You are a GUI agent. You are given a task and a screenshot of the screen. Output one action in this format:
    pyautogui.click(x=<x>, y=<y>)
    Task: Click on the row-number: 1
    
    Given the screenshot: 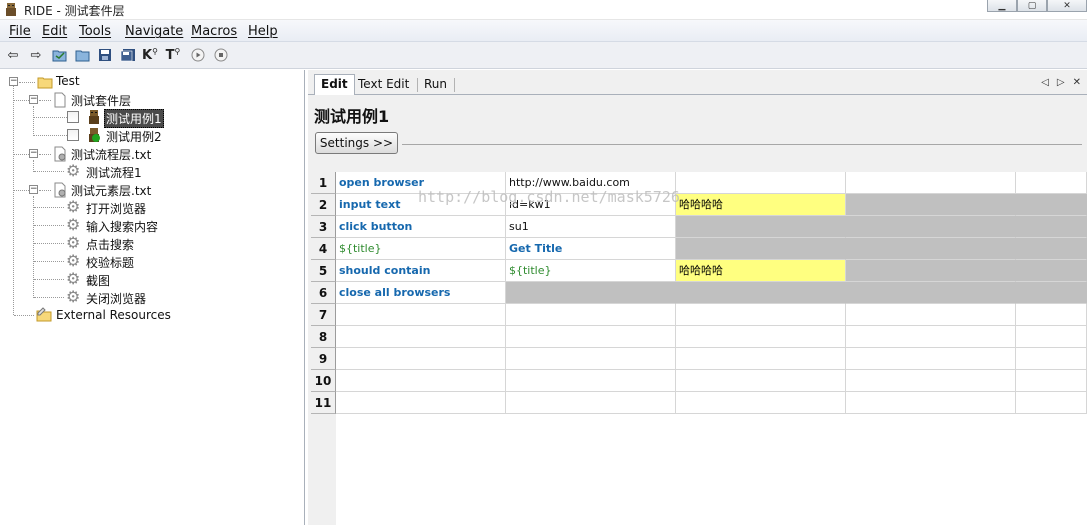 What is the action you would take?
    pyautogui.click(x=323, y=183)
    